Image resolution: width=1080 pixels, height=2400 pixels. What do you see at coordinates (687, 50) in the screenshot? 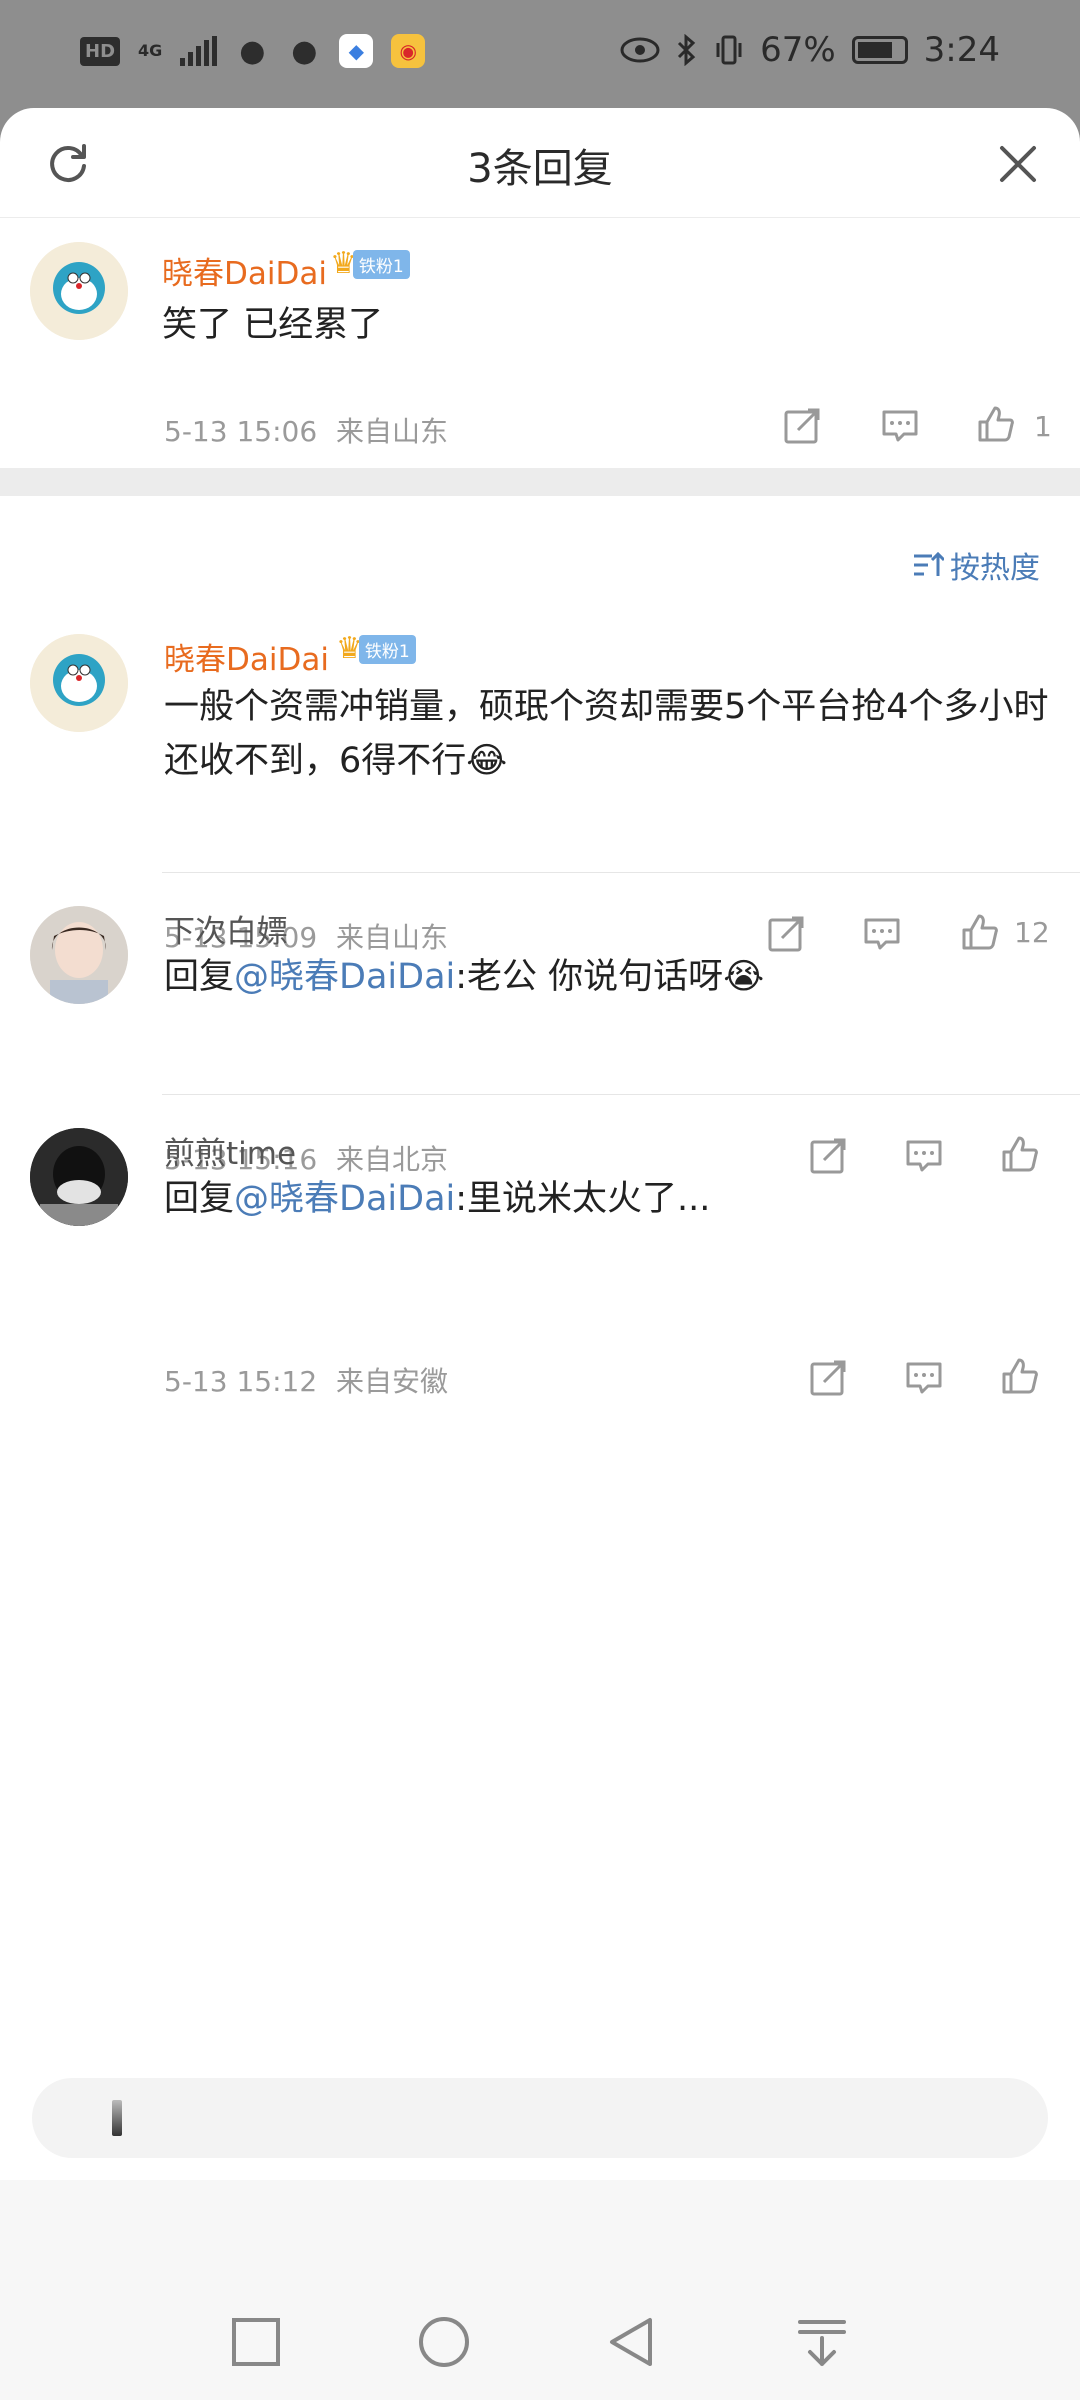
I see `bluetooth-icon` at bounding box center [687, 50].